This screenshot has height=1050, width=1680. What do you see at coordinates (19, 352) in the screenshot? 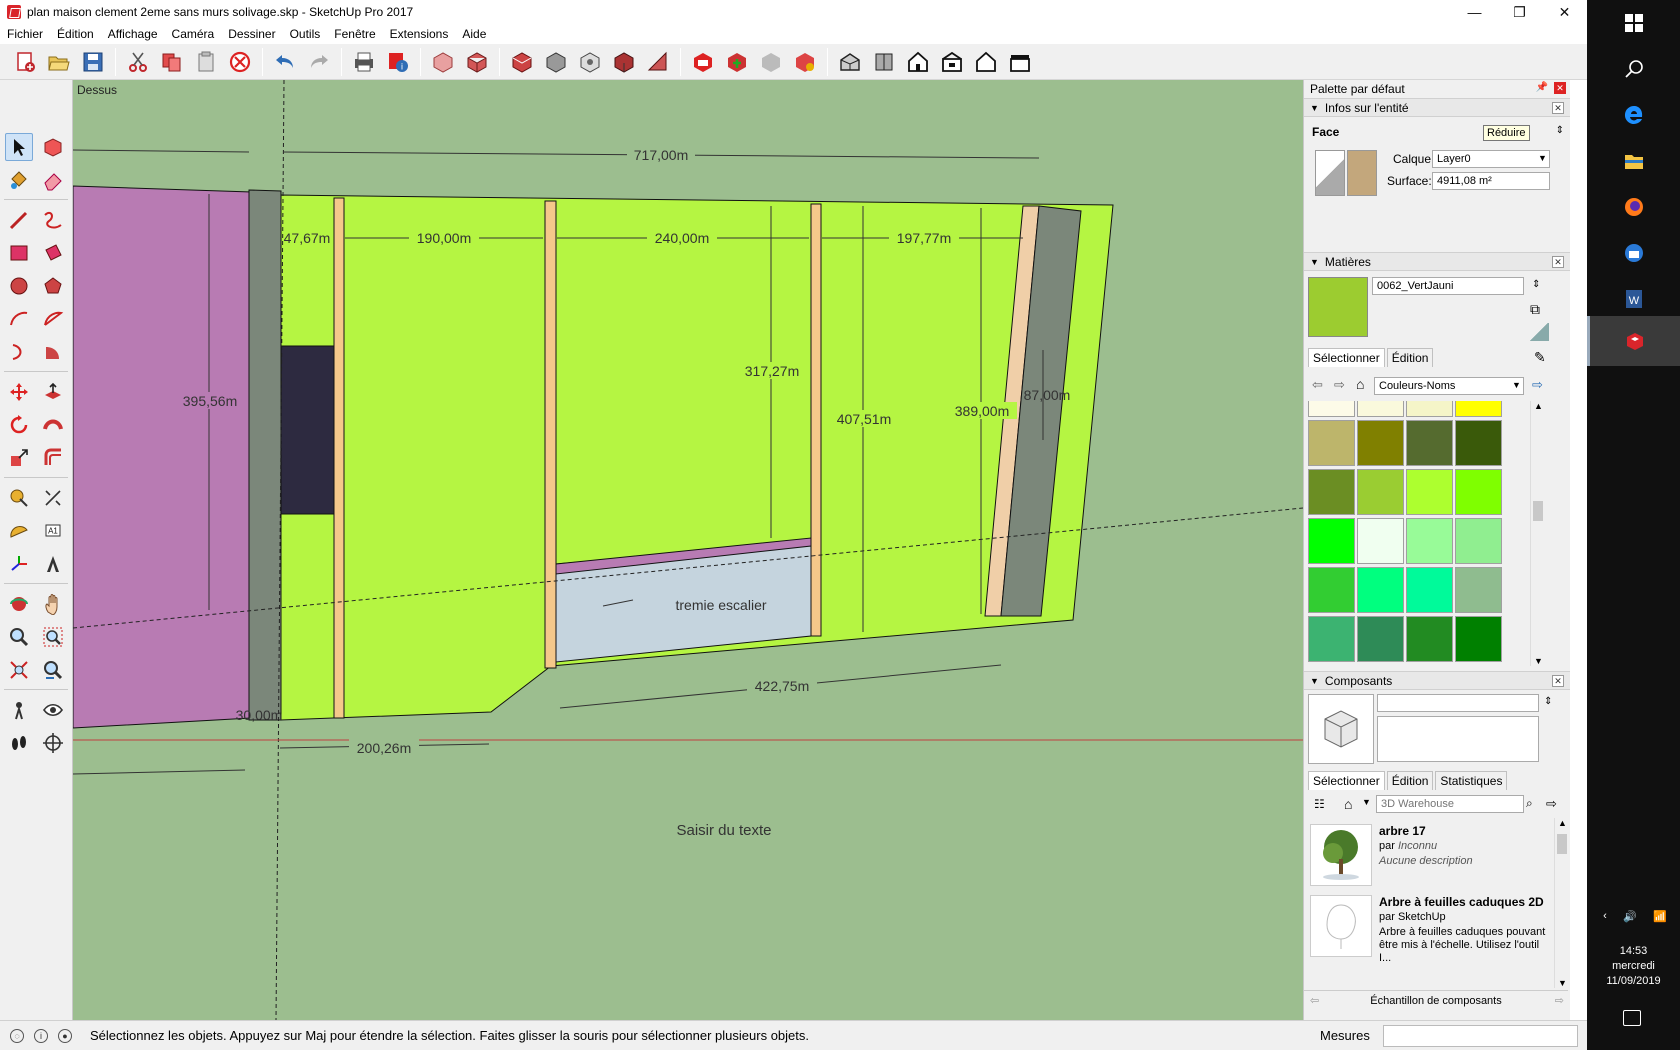
I see `three-point-arc-icon` at bounding box center [19, 352].